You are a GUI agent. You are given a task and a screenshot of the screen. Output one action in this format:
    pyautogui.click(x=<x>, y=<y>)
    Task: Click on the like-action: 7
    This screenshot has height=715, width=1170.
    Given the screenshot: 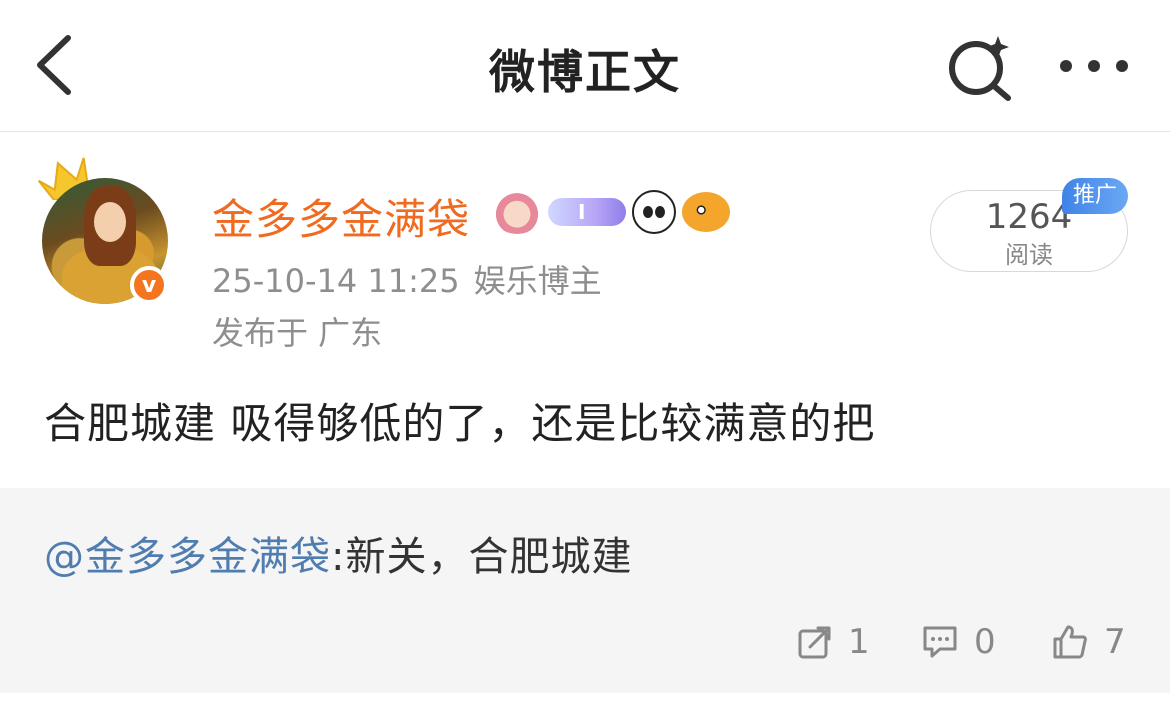 What is the action you would take?
    pyautogui.click(x=1089, y=642)
    